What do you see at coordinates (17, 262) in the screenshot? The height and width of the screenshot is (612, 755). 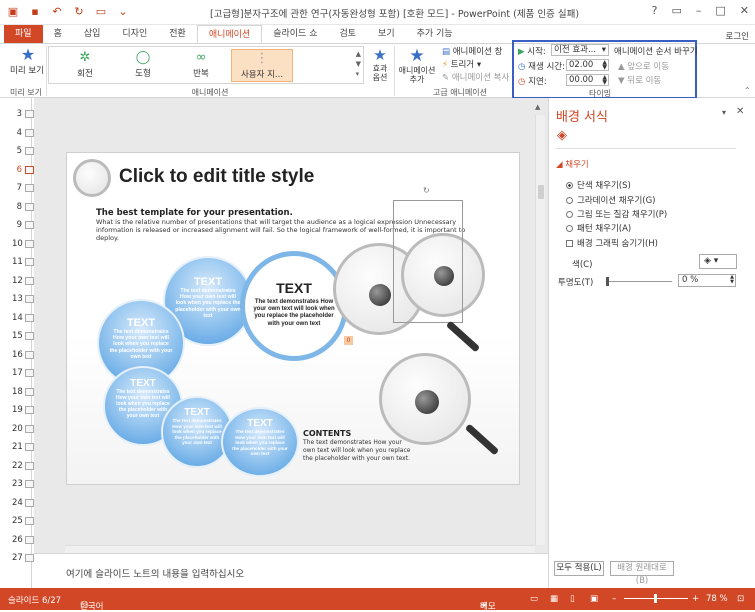 I see `slide-thumbnail: 11` at bounding box center [17, 262].